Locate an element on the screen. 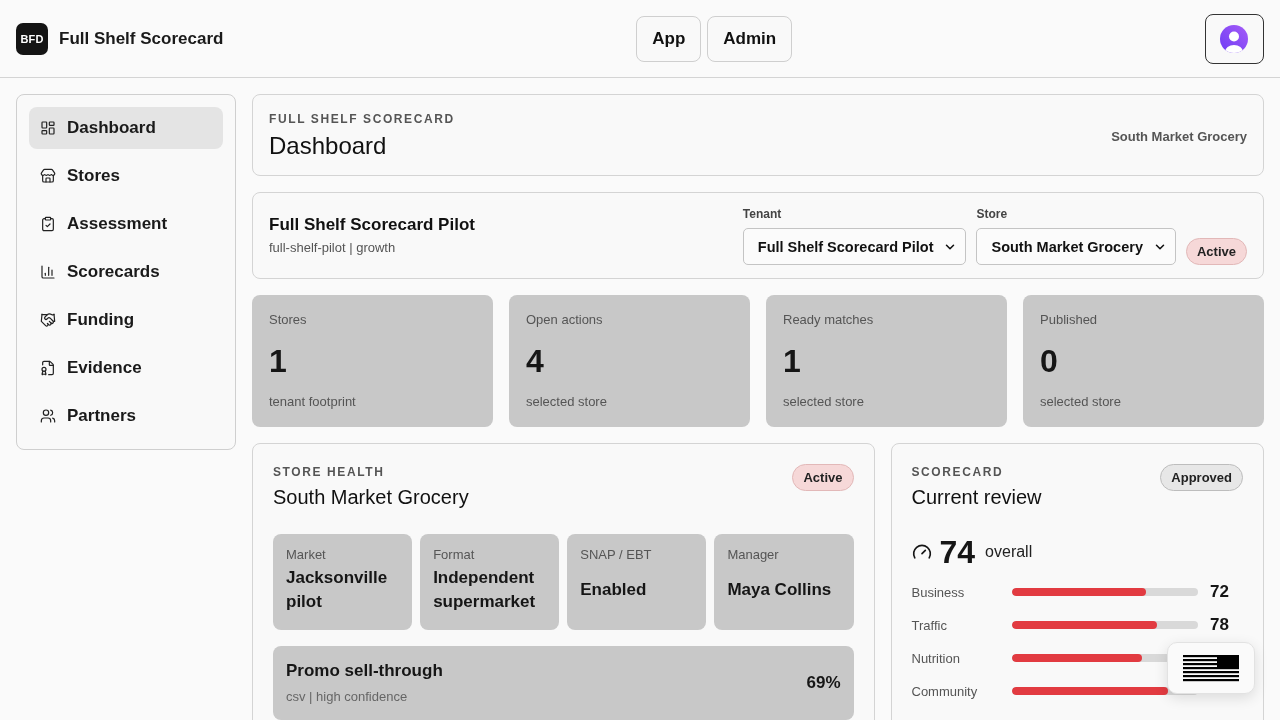  page-title: Dashboard is located at coordinates (328, 146).